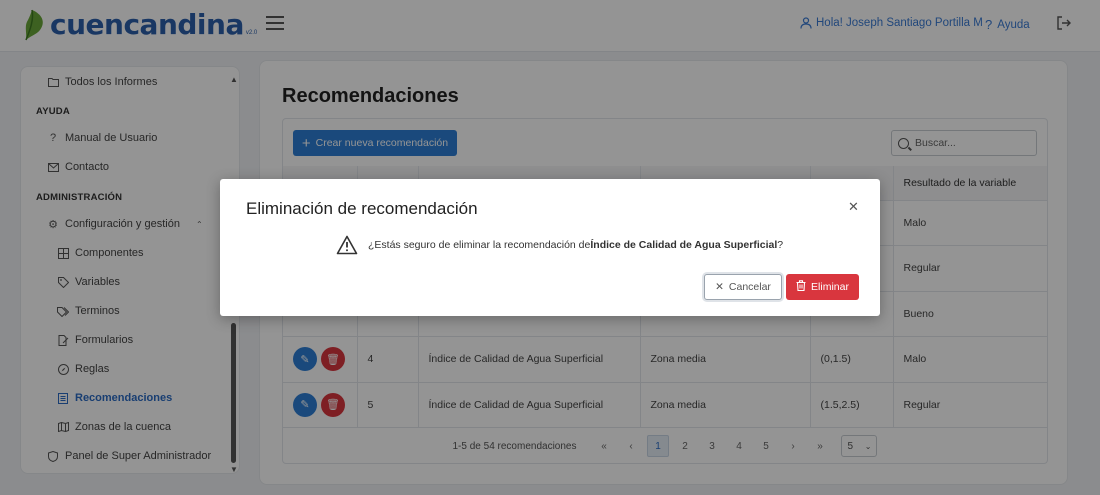  I want to click on modal-title: Eliminación de recomendación, so click(362, 208).